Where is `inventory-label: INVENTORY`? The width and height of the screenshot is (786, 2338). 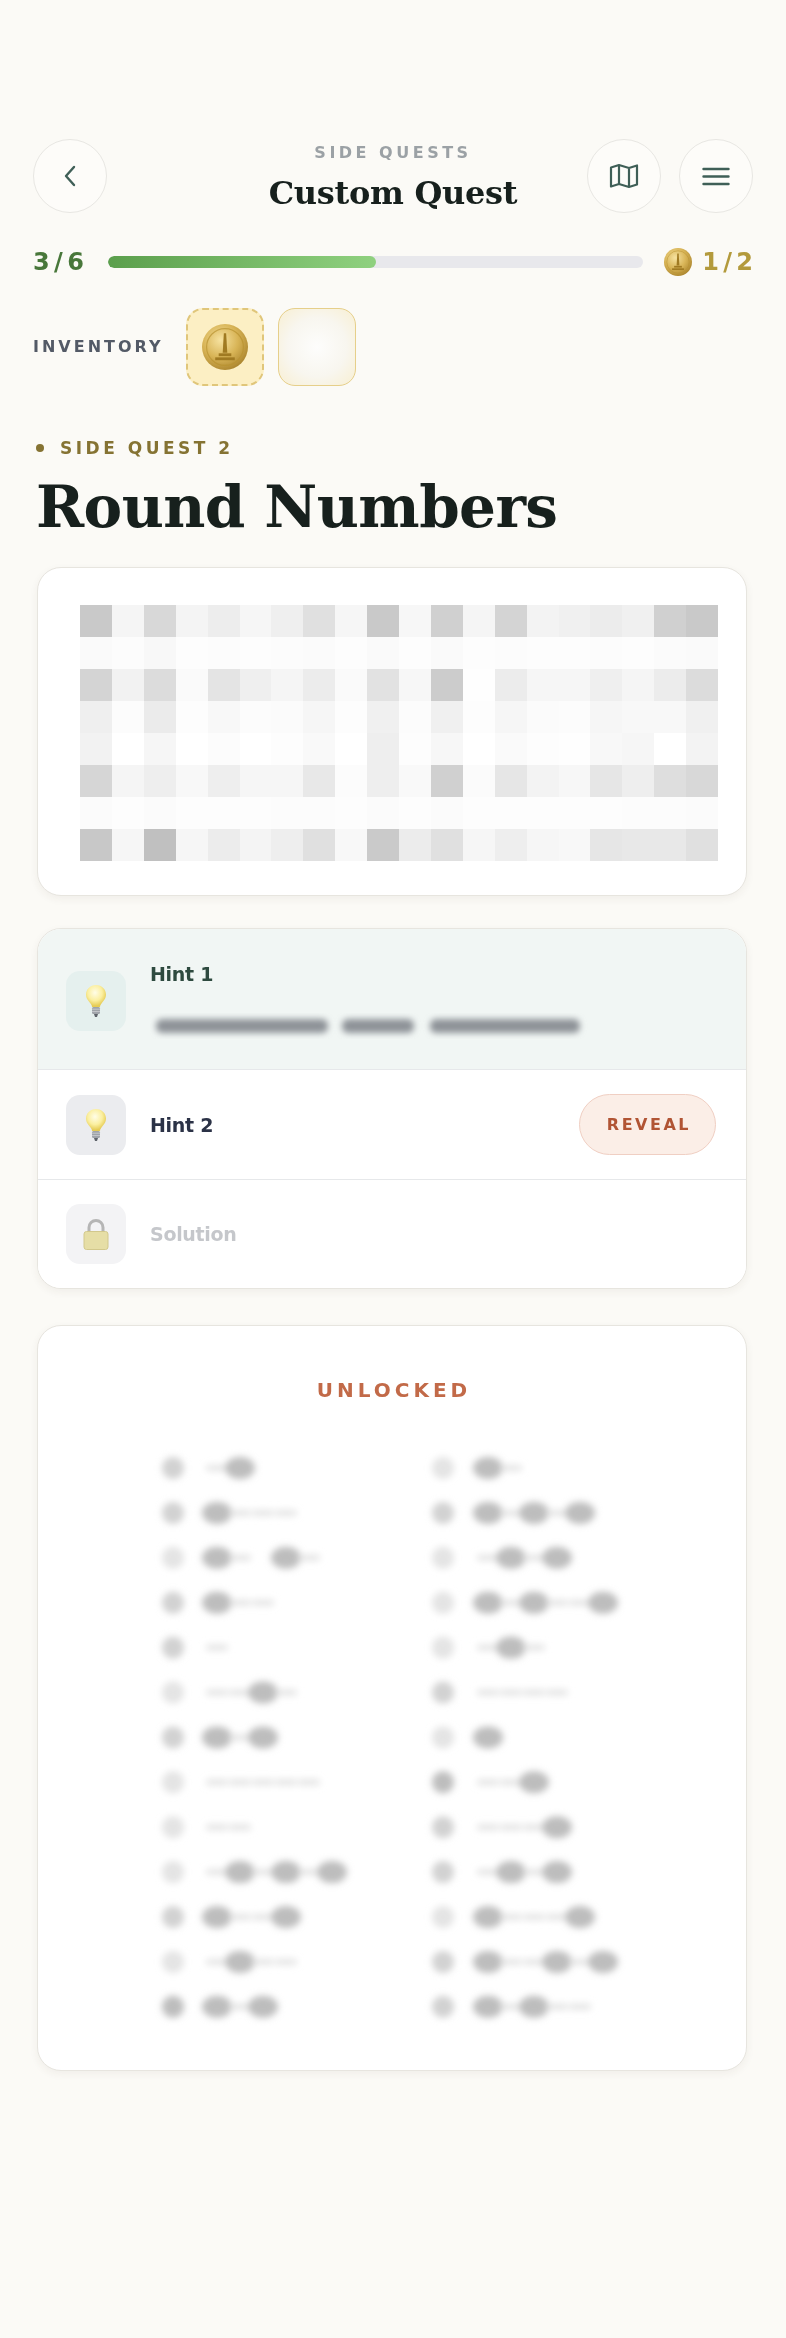 inventory-label: INVENTORY is located at coordinates (98, 347).